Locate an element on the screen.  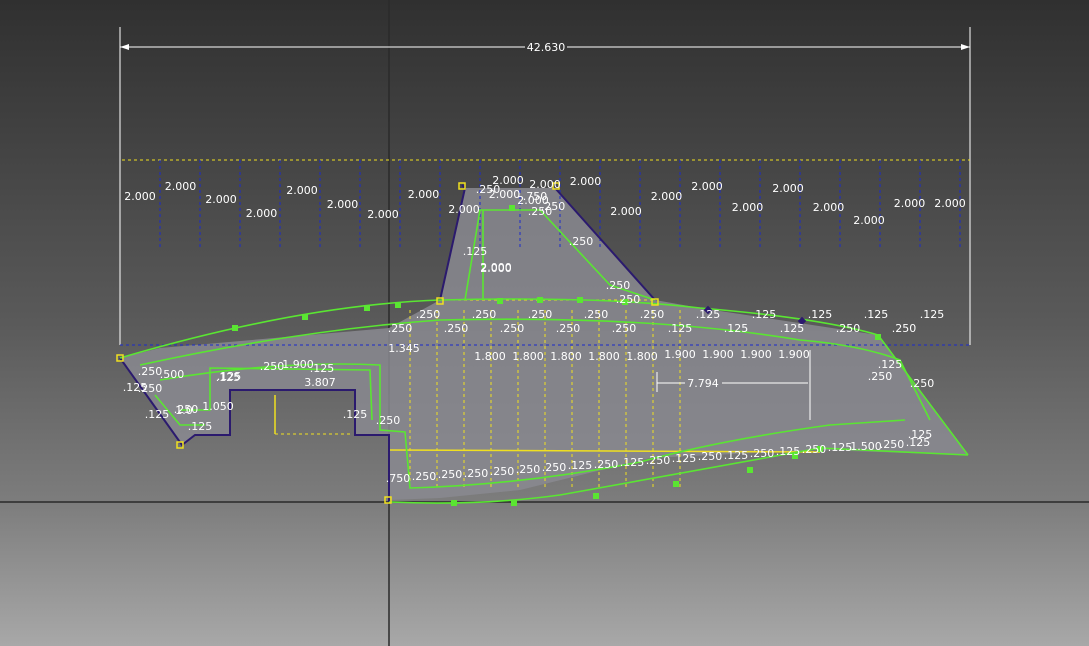
misc-dimension: 1.345 is located at coordinates (404, 348).